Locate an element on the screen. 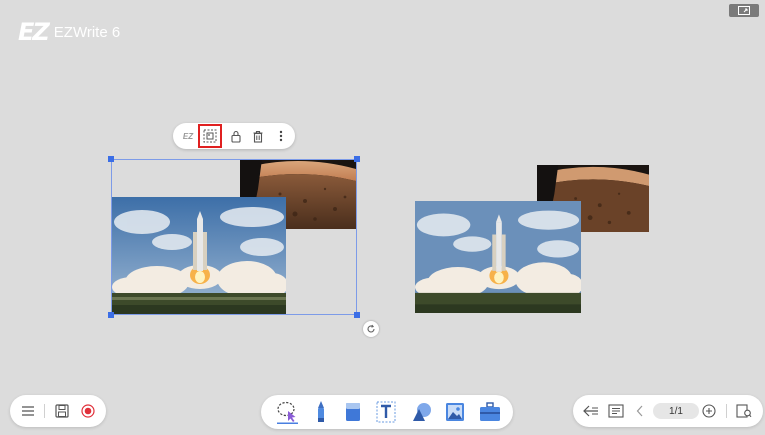 The height and width of the screenshot is (435, 765). drawing-tools-toolbar is located at coordinates (387, 412).